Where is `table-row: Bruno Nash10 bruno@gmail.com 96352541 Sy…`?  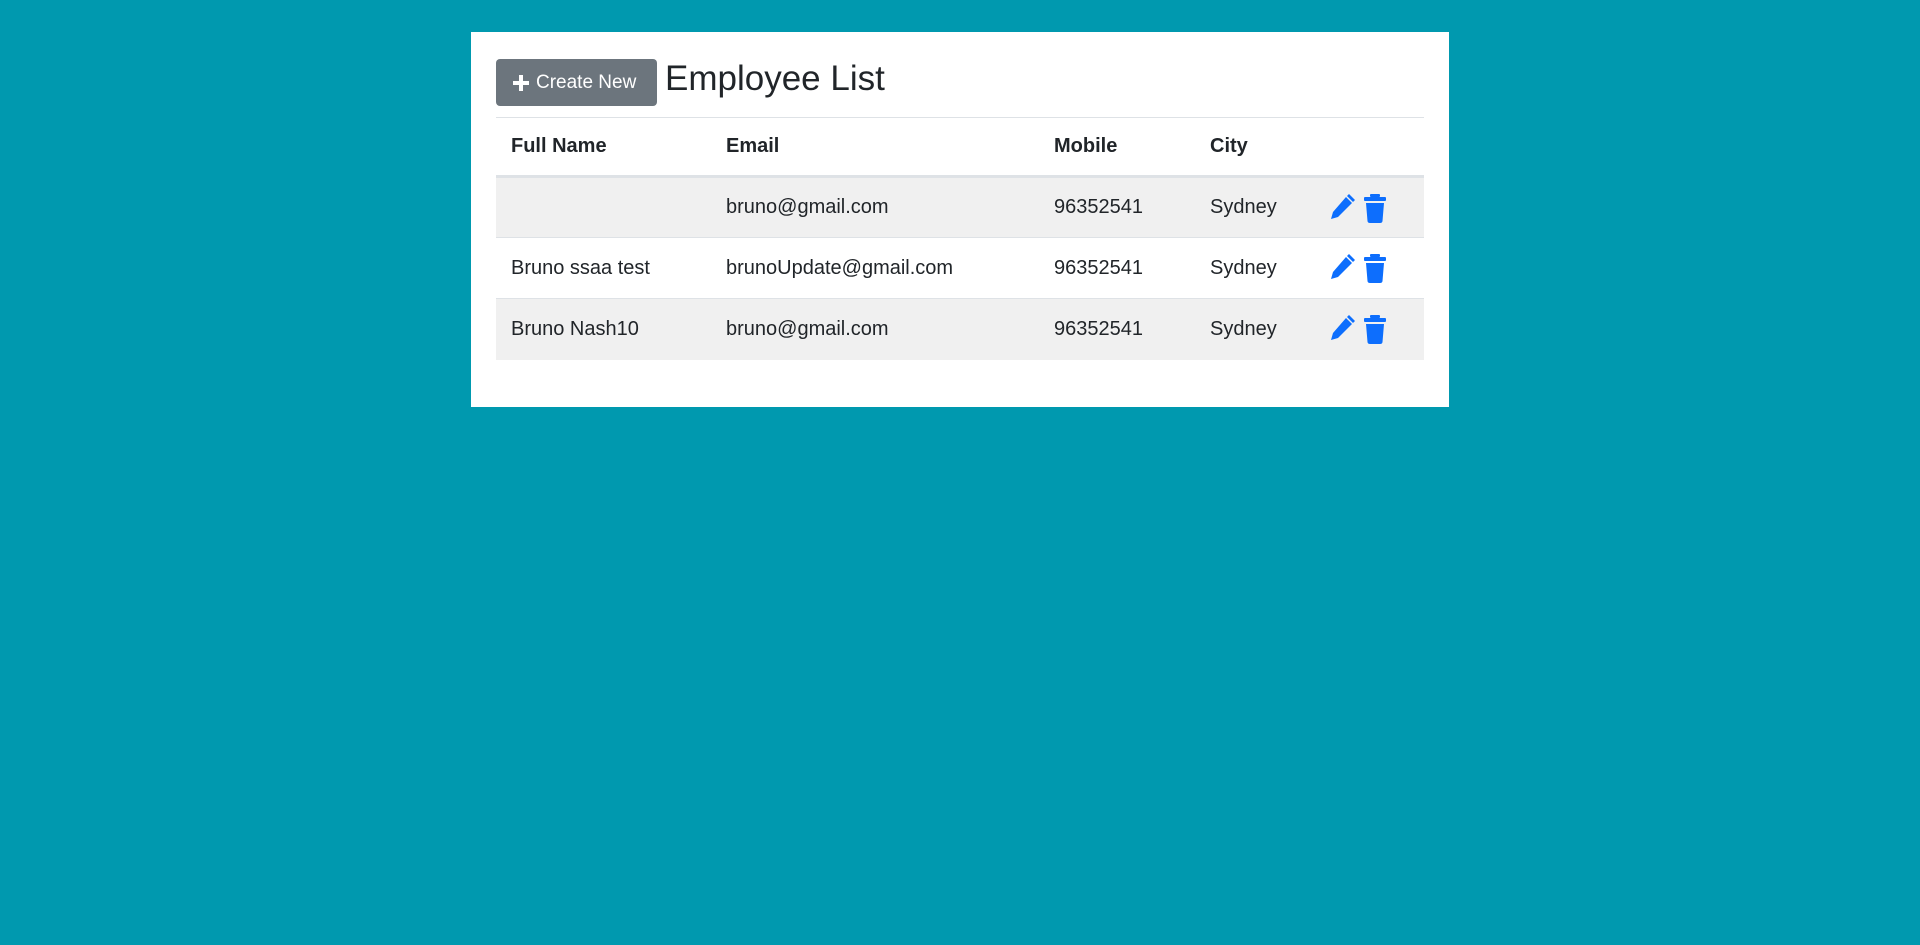 table-row: Bruno Nash10 bruno@gmail.com 96352541 Sy… is located at coordinates (960, 329).